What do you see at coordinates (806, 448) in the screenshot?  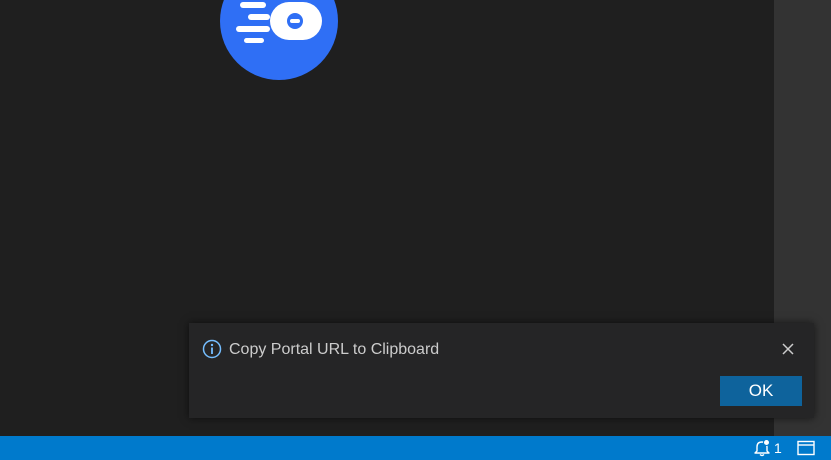 I see `panel-layout-icon` at bounding box center [806, 448].